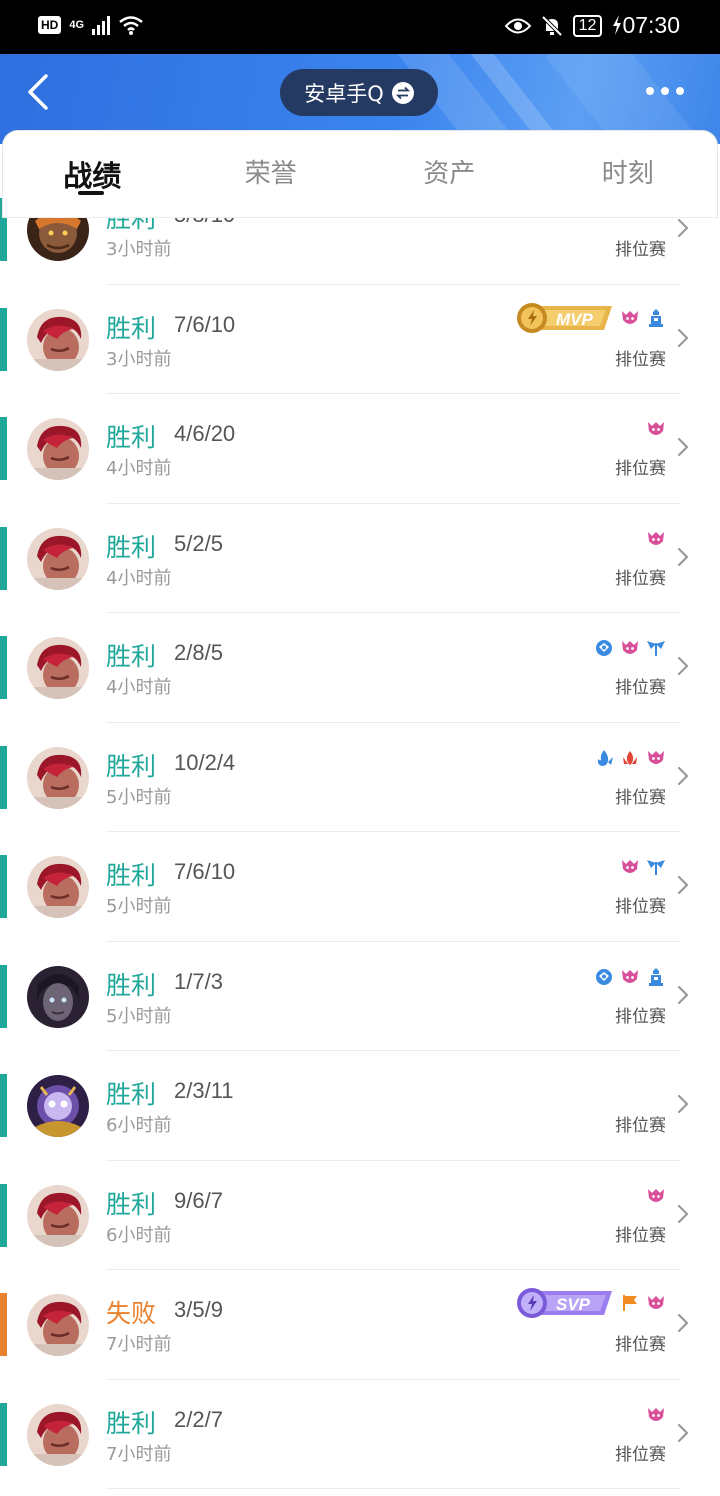 Image resolution: width=720 pixels, height=1496 pixels. What do you see at coordinates (205, 762) in the screenshot?
I see `match-kda: 10/2/4` at bounding box center [205, 762].